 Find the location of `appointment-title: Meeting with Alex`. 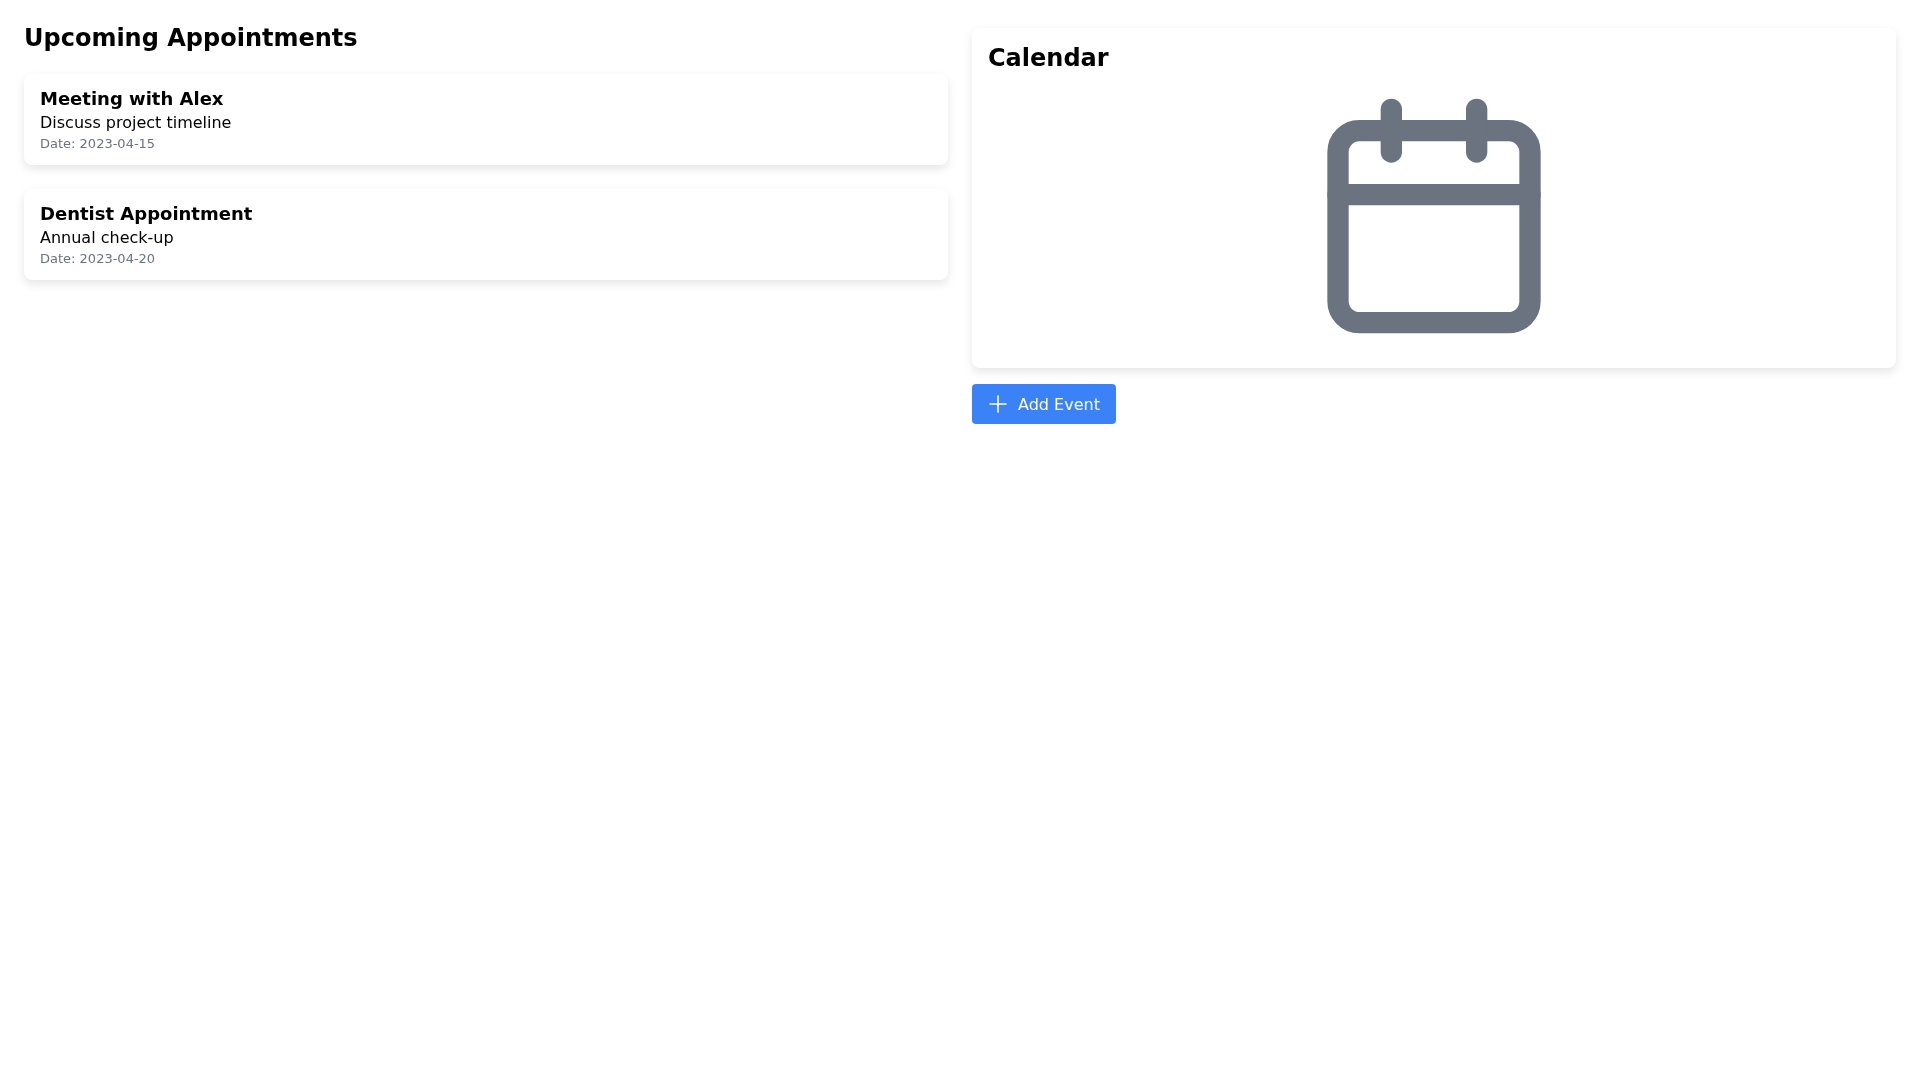

appointment-title: Meeting with Alex is located at coordinates (132, 98).